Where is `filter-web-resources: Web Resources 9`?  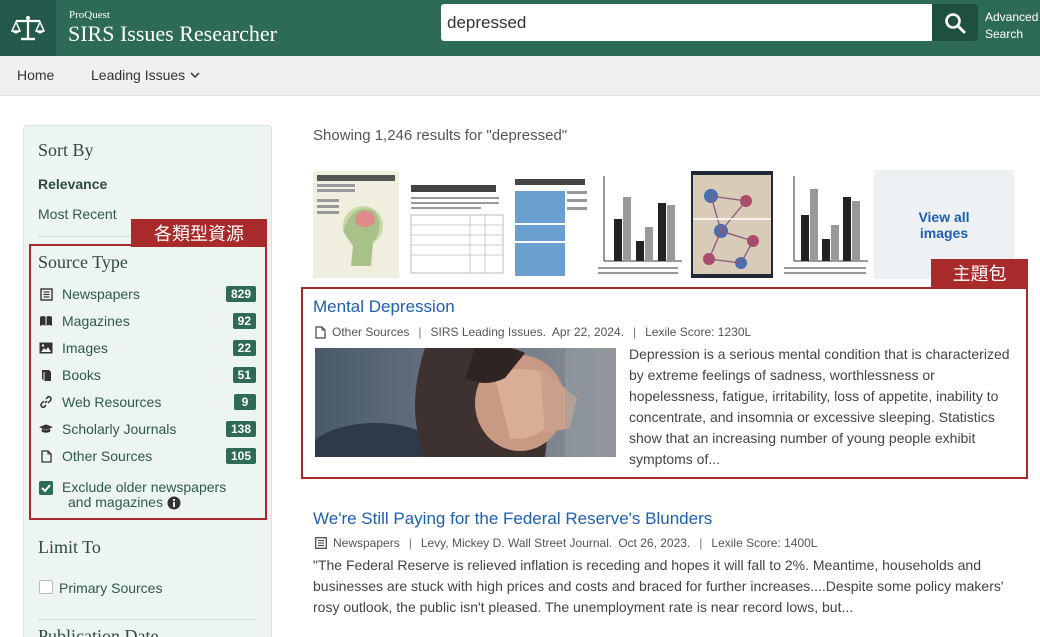 filter-web-resources: Web Resources 9 is located at coordinates (149, 402).